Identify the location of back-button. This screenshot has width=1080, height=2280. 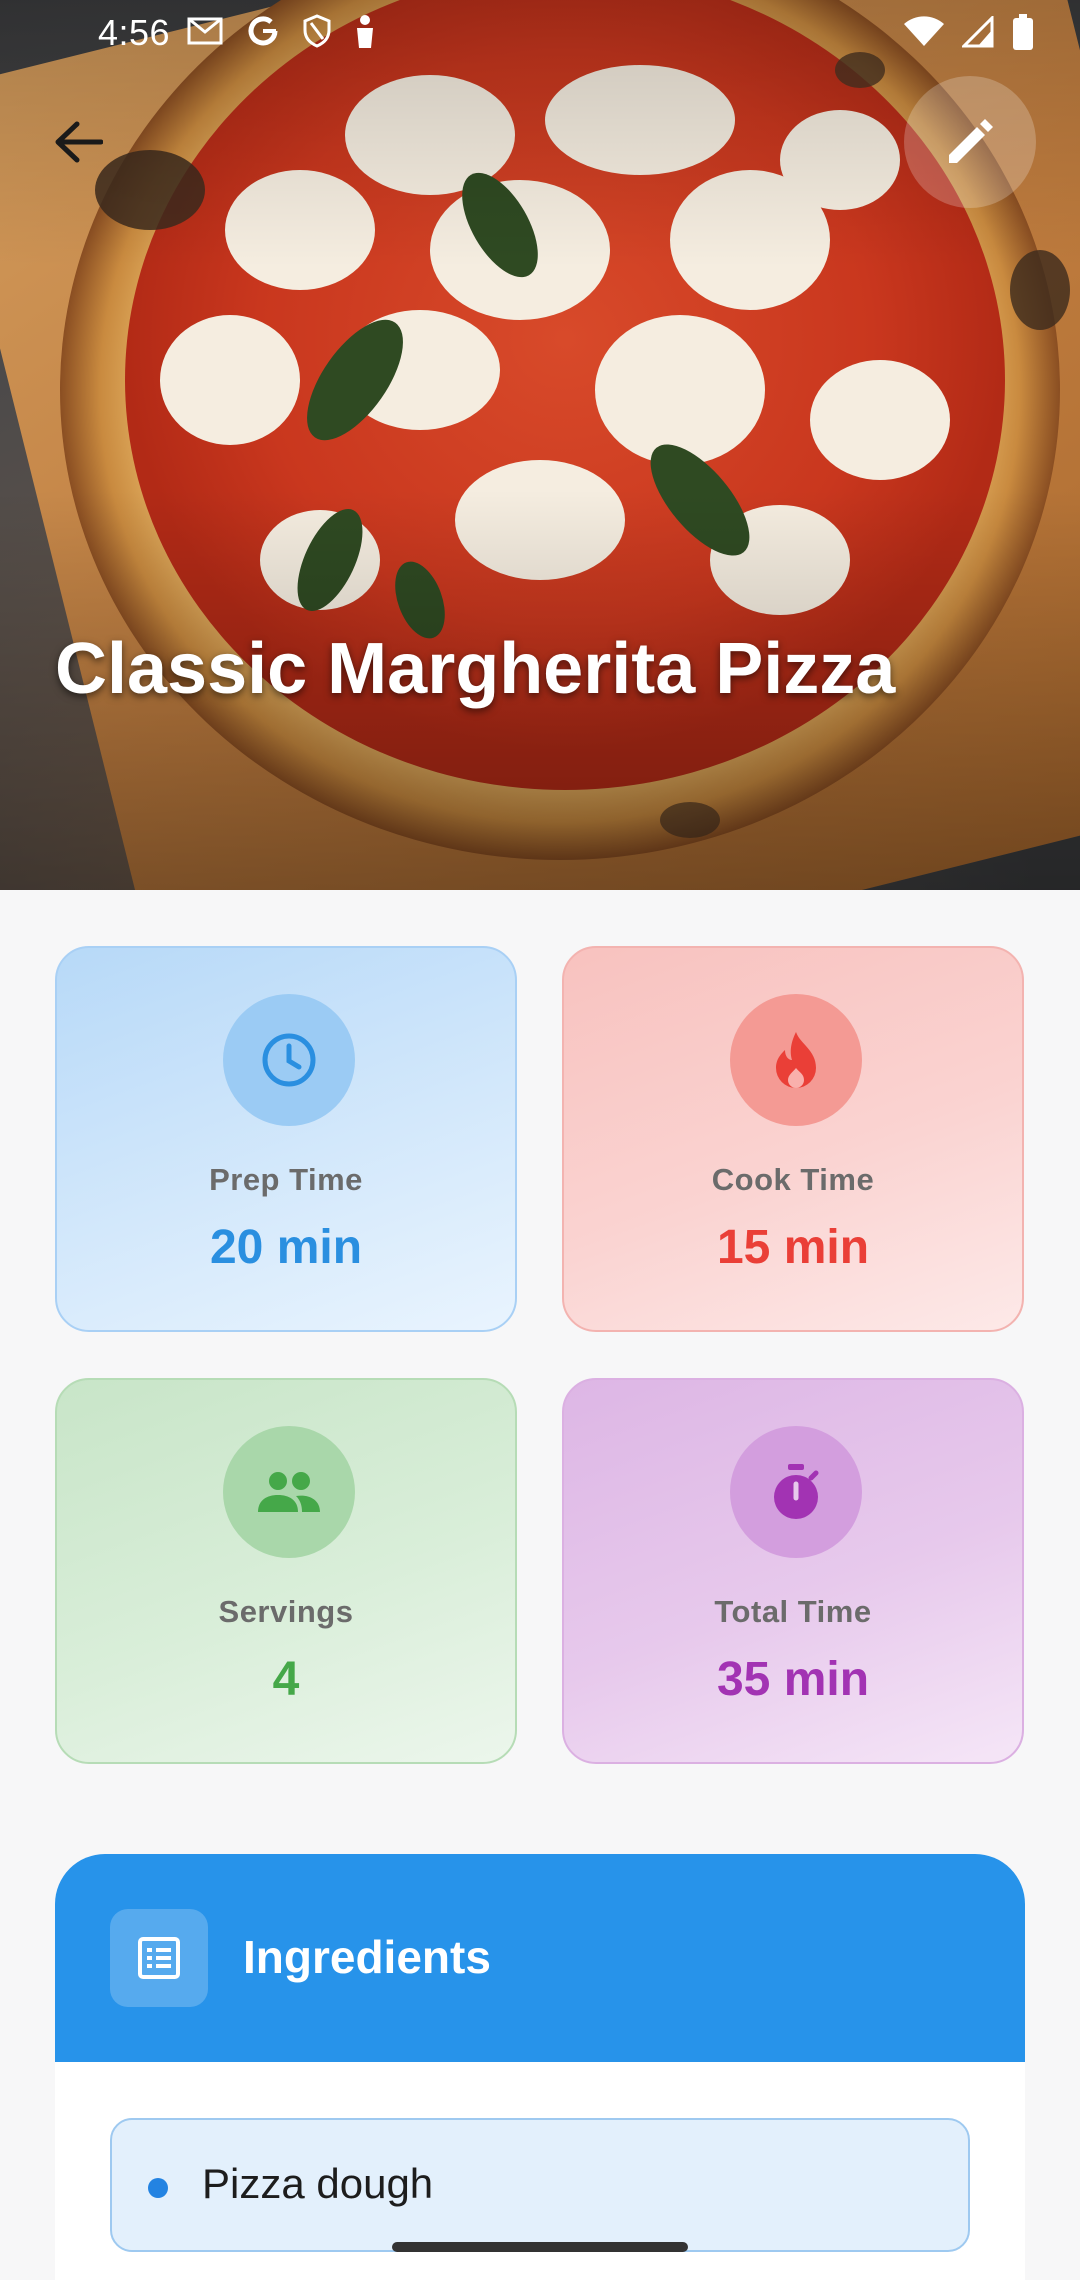
(78, 142).